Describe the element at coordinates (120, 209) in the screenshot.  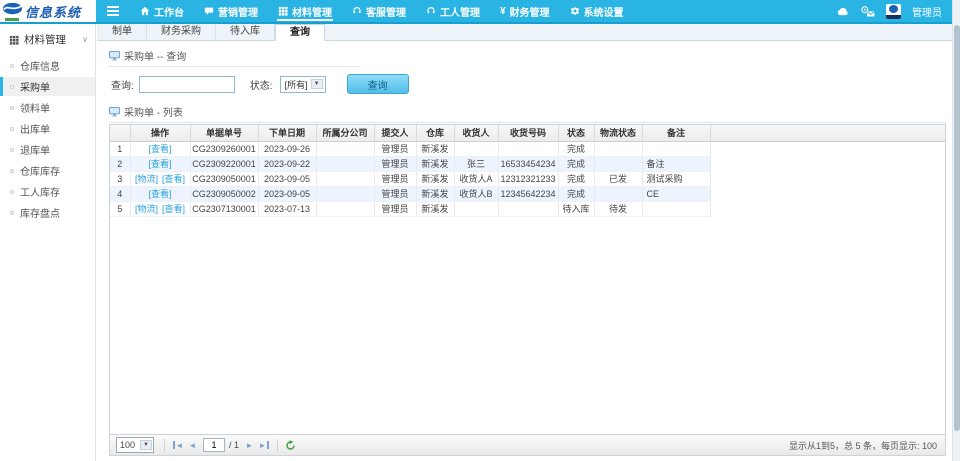
I see `cell-rownum: 5` at that location.